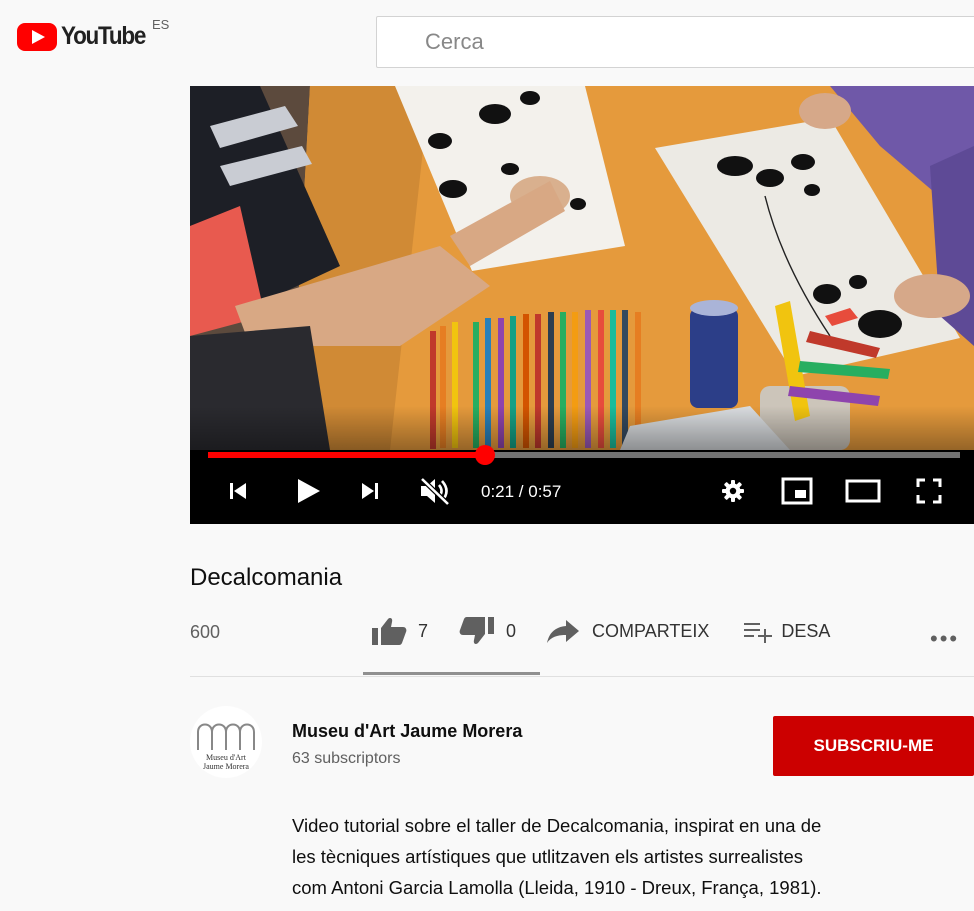 Image resolution: width=974 pixels, height=911 pixels. I want to click on like-ratio-bar, so click(451, 673).